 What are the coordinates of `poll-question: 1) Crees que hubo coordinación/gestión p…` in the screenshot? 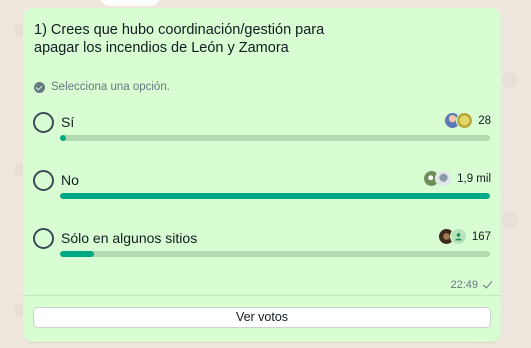 It's located at (179, 39).